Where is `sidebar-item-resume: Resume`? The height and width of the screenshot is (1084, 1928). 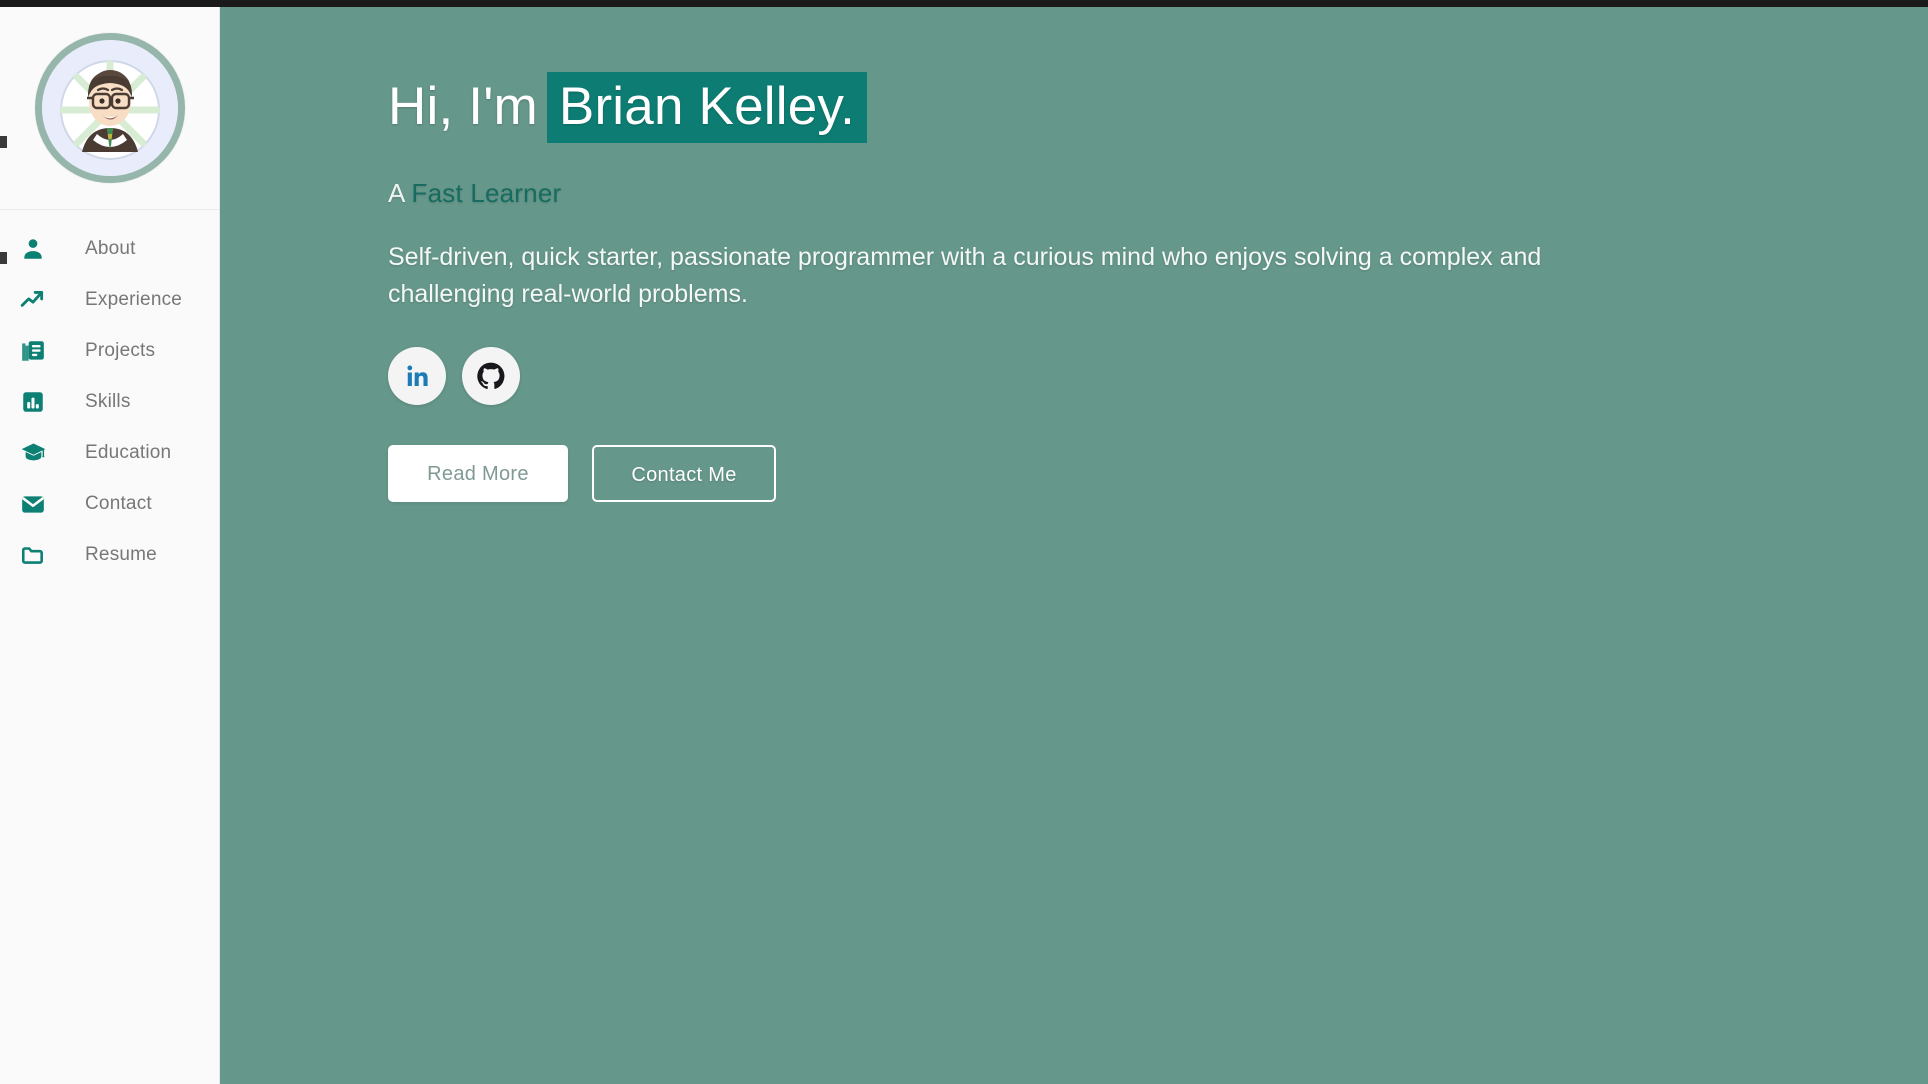 sidebar-item-resume: Resume is located at coordinates (109, 554).